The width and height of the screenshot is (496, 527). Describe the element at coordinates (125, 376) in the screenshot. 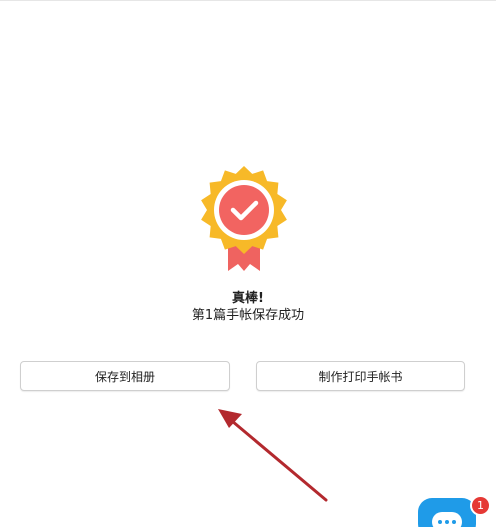

I see `save-to-album-button: 保存到相册` at that location.